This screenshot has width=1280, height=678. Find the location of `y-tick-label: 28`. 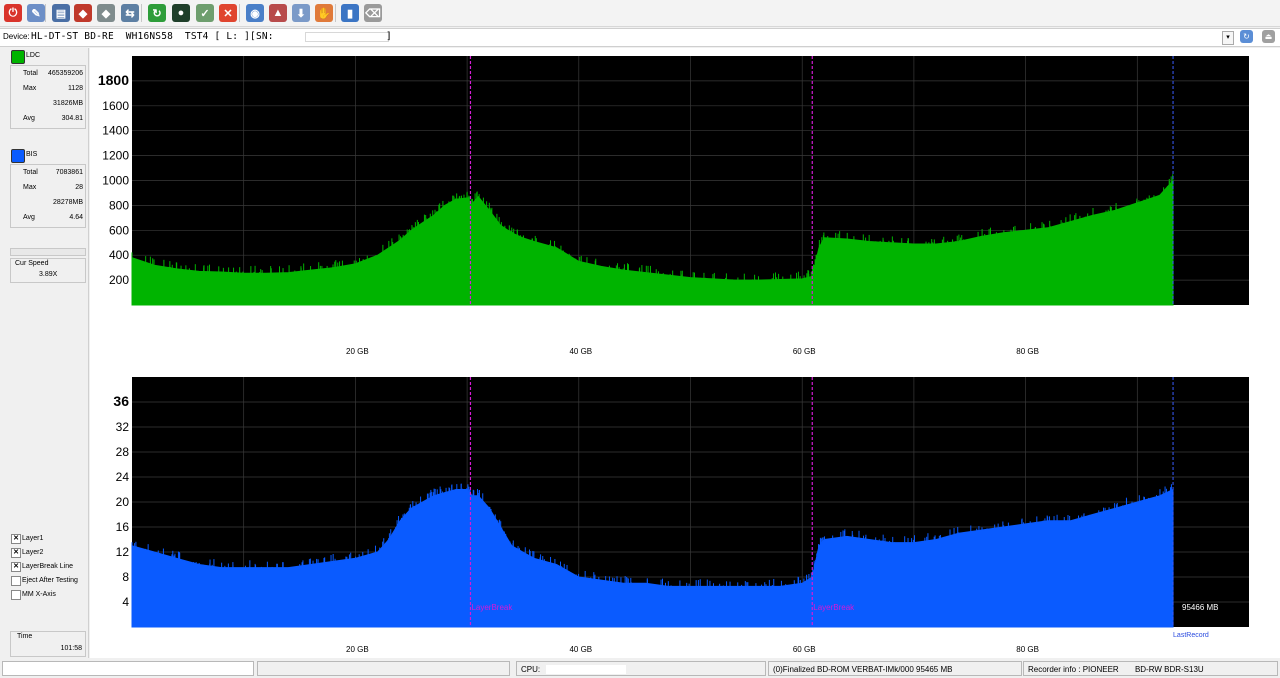

y-tick-label: 28 is located at coordinates (123, 452).